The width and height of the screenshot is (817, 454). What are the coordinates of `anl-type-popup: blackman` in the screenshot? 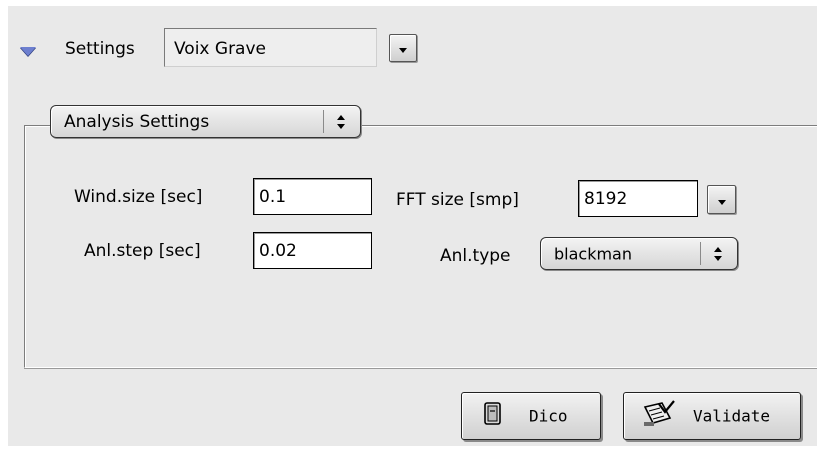 It's located at (639, 253).